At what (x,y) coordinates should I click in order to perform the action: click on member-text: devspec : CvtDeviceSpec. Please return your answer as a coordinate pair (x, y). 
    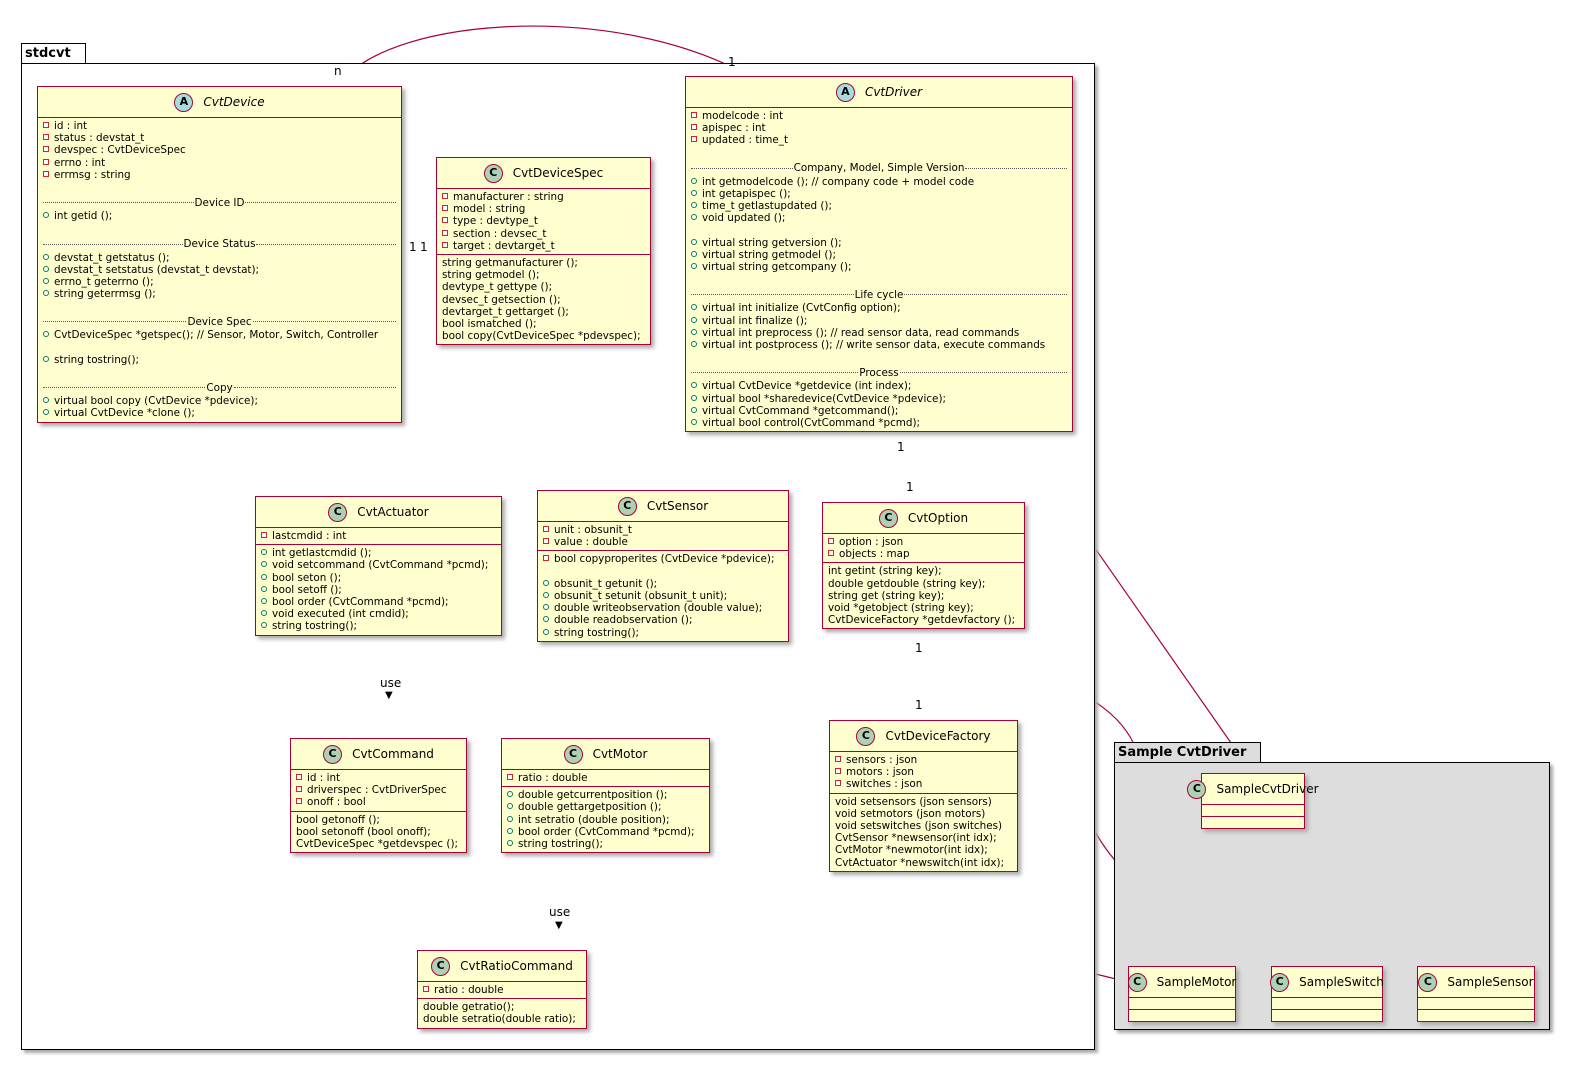
    Looking at the image, I should click on (120, 150).